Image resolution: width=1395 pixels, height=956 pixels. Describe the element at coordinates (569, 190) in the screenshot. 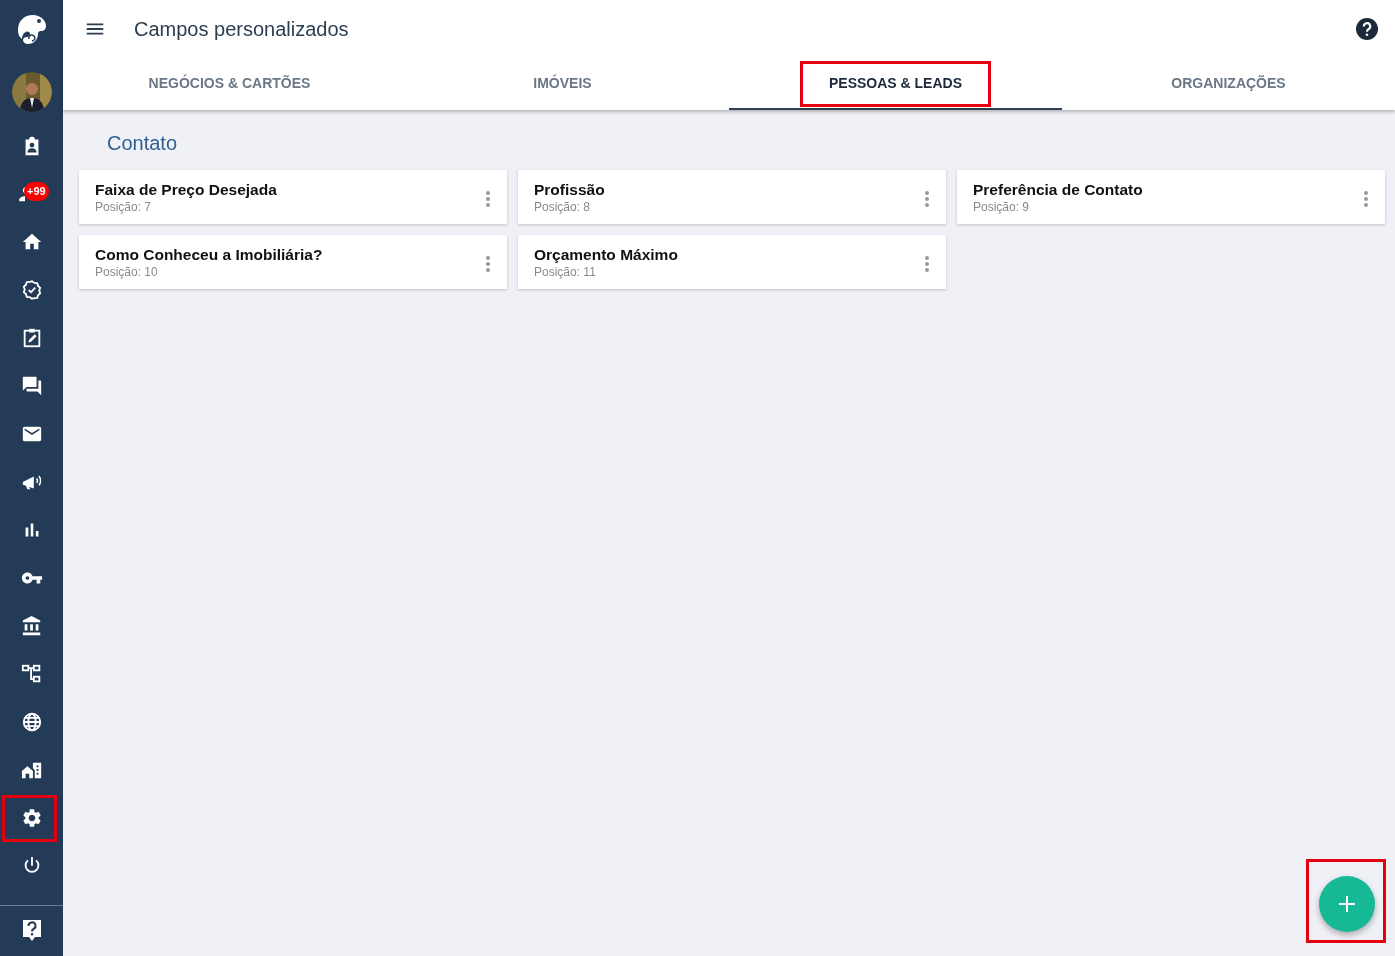

I see `field-name: Profissão` at that location.